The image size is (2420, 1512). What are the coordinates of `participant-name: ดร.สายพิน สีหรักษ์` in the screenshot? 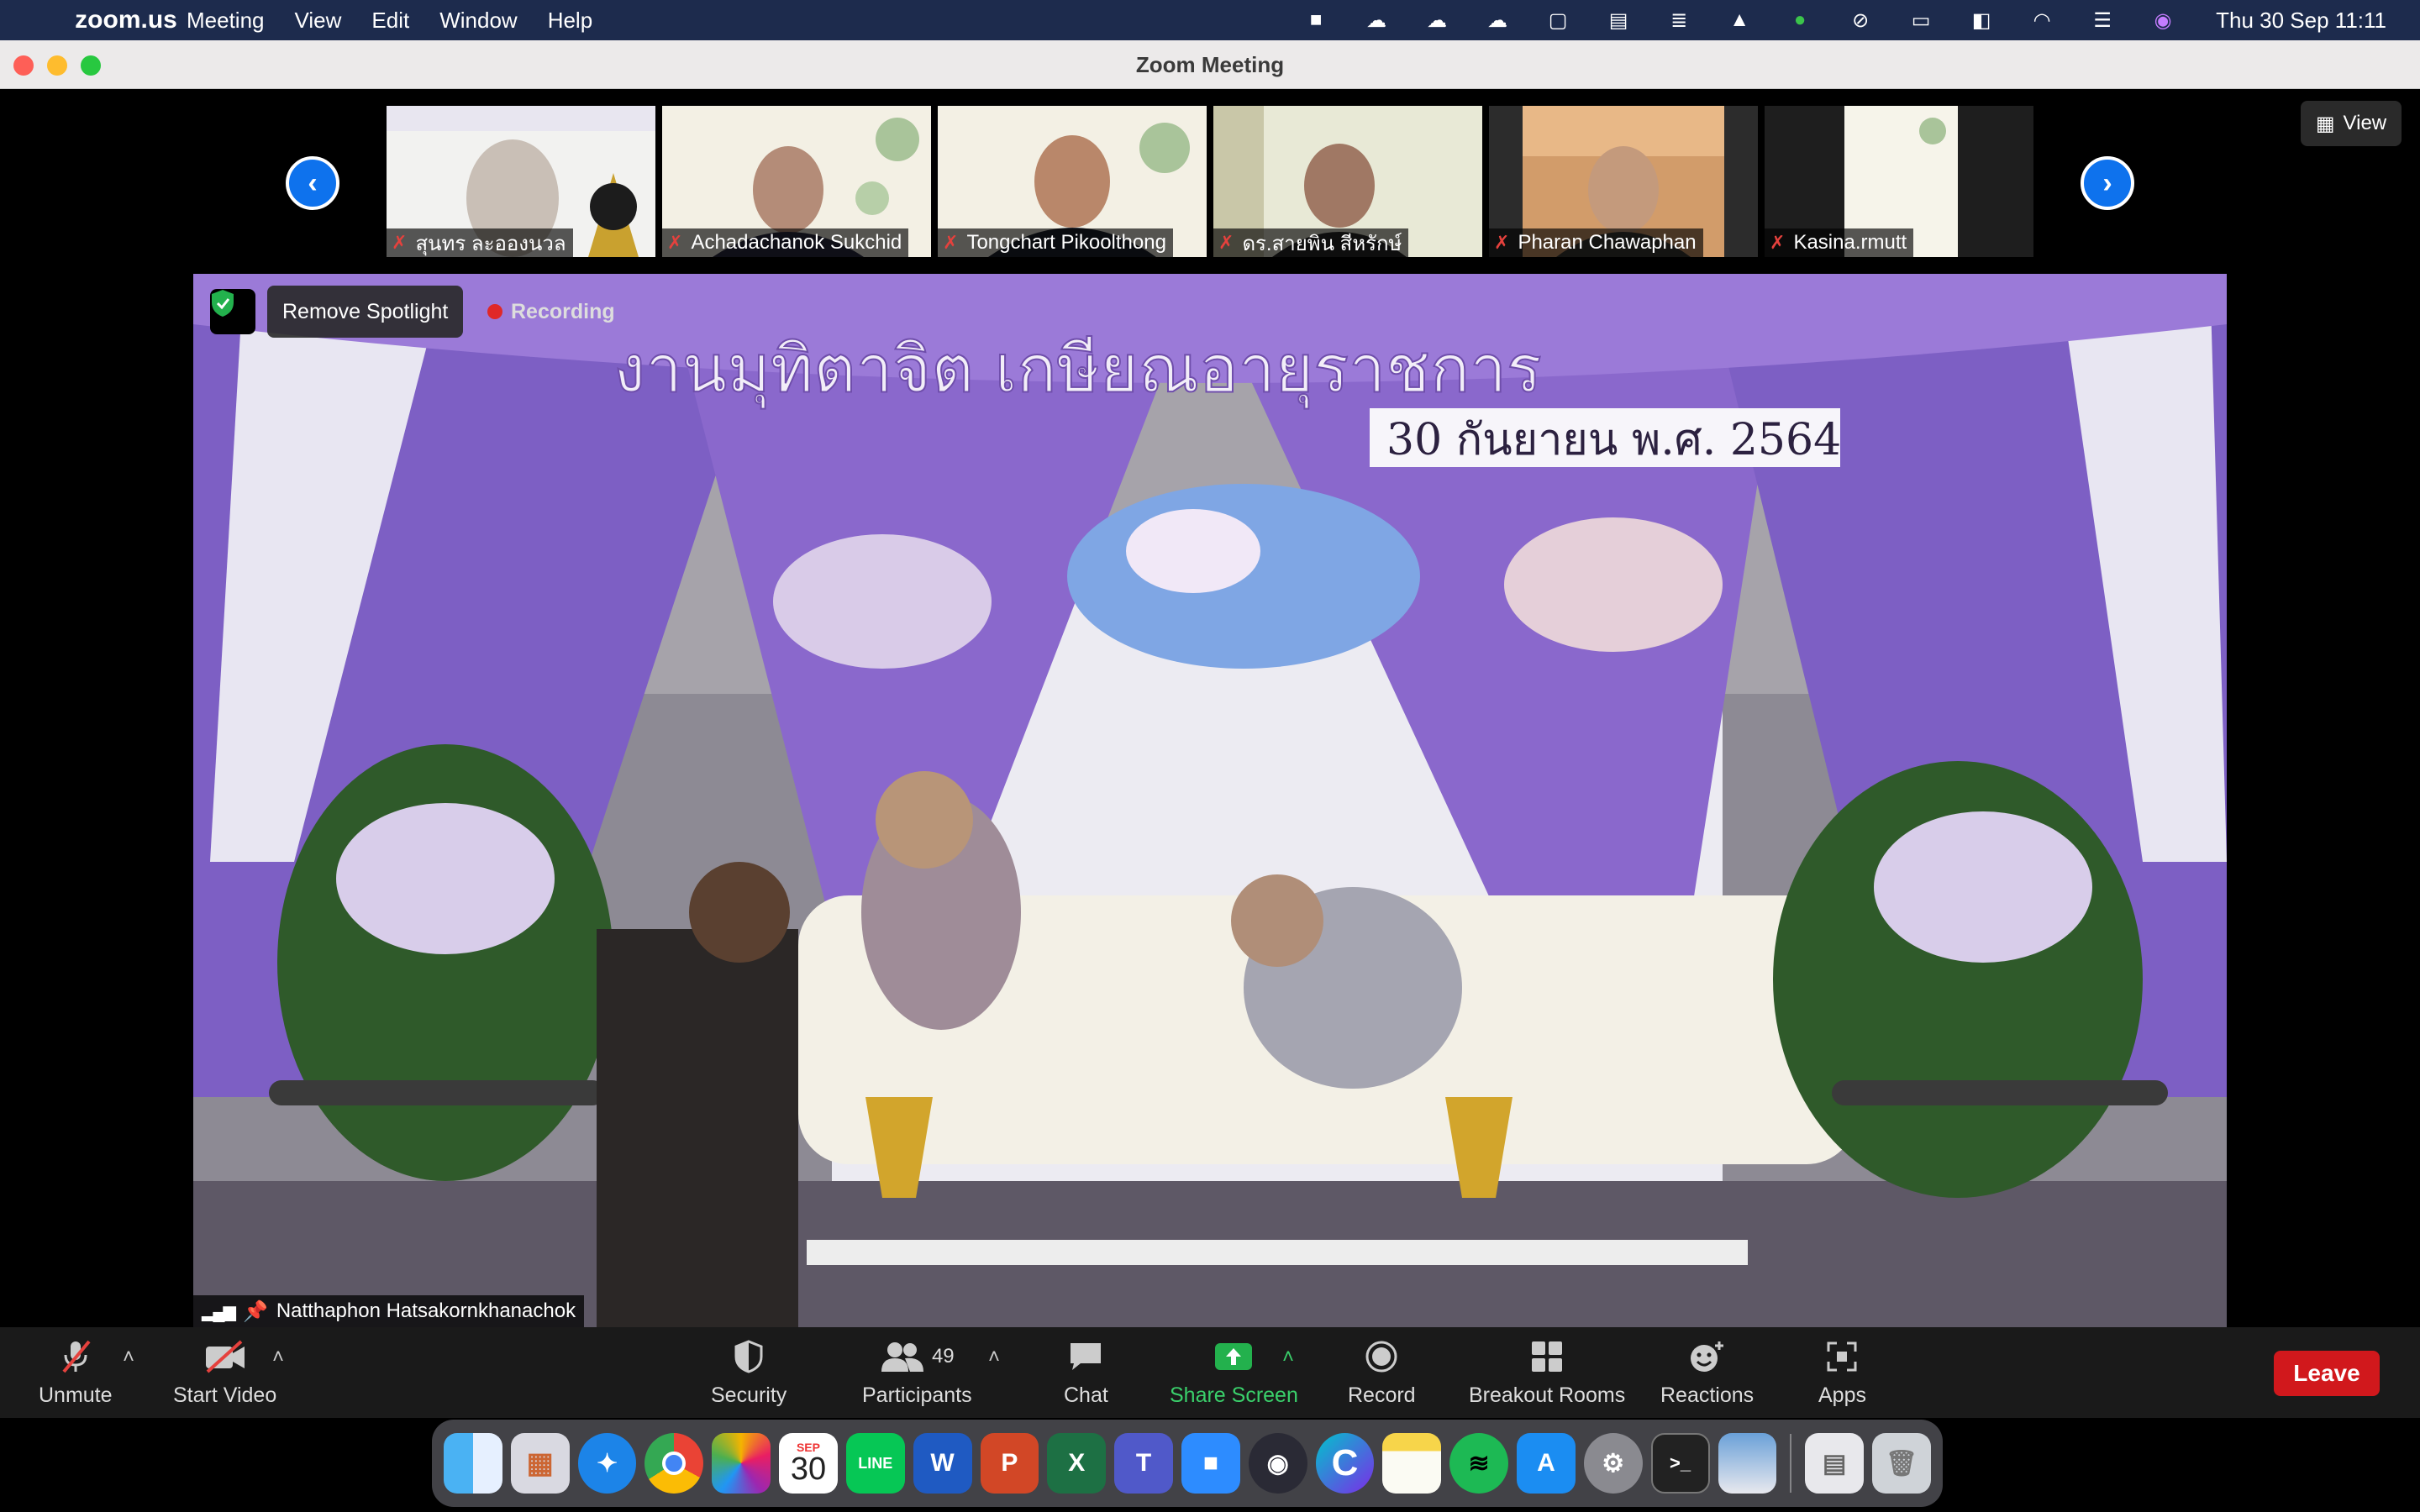 It's located at (1322, 243).